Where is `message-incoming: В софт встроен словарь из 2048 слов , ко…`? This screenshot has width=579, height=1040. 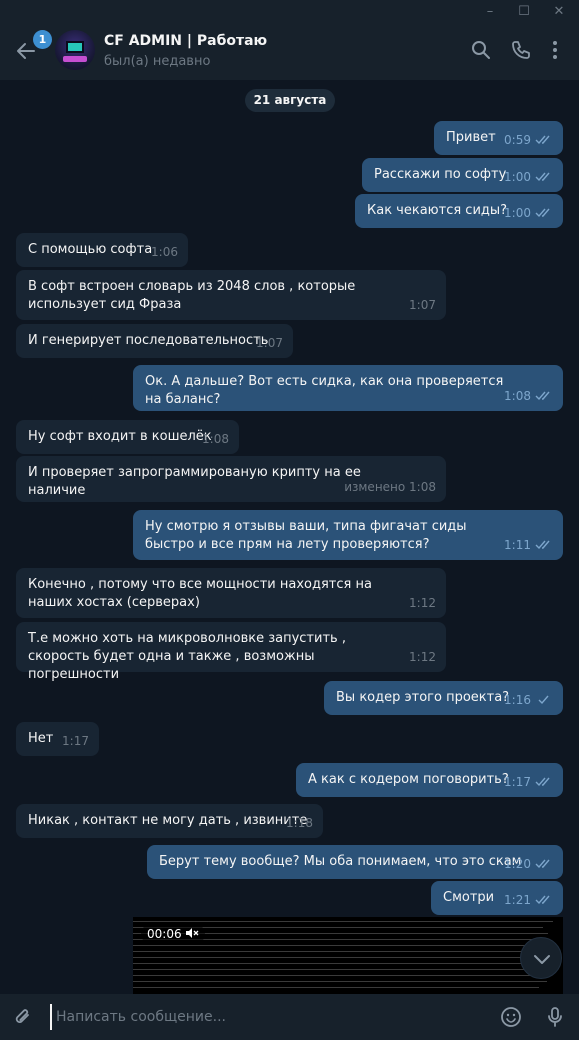
message-incoming: В софт встроен словарь из 2048 слов , ко… is located at coordinates (231, 295).